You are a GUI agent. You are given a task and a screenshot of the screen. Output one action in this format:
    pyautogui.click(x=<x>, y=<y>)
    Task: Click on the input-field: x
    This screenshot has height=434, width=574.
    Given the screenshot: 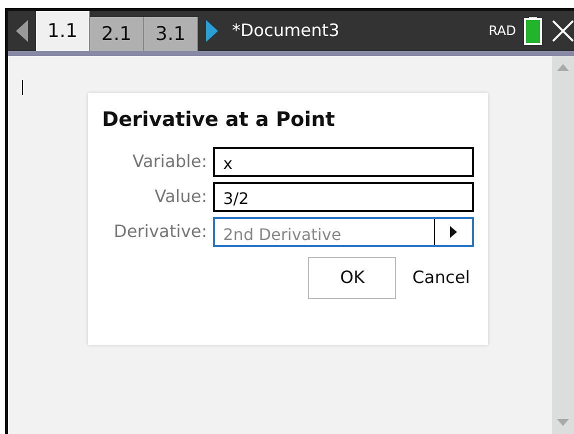 What is the action you would take?
    pyautogui.click(x=343, y=162)
    